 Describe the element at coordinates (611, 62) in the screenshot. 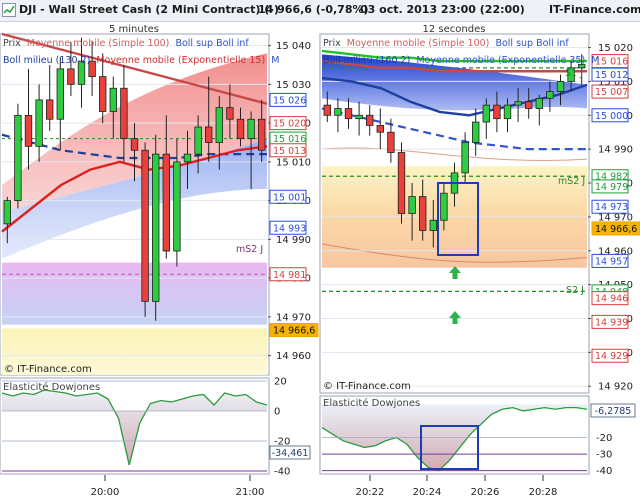

I see `price-tag-label: 15 016` at that location.